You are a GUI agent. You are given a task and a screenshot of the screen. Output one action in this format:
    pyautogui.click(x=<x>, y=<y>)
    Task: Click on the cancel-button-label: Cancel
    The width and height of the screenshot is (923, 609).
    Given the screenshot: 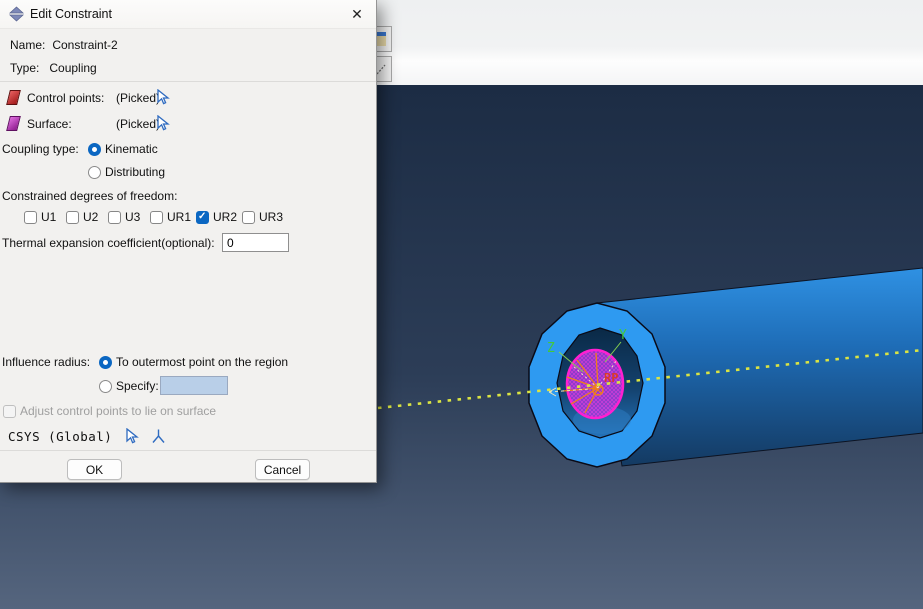 What is the action you would take?
    pyautogui.click(x=282, y=469)
    